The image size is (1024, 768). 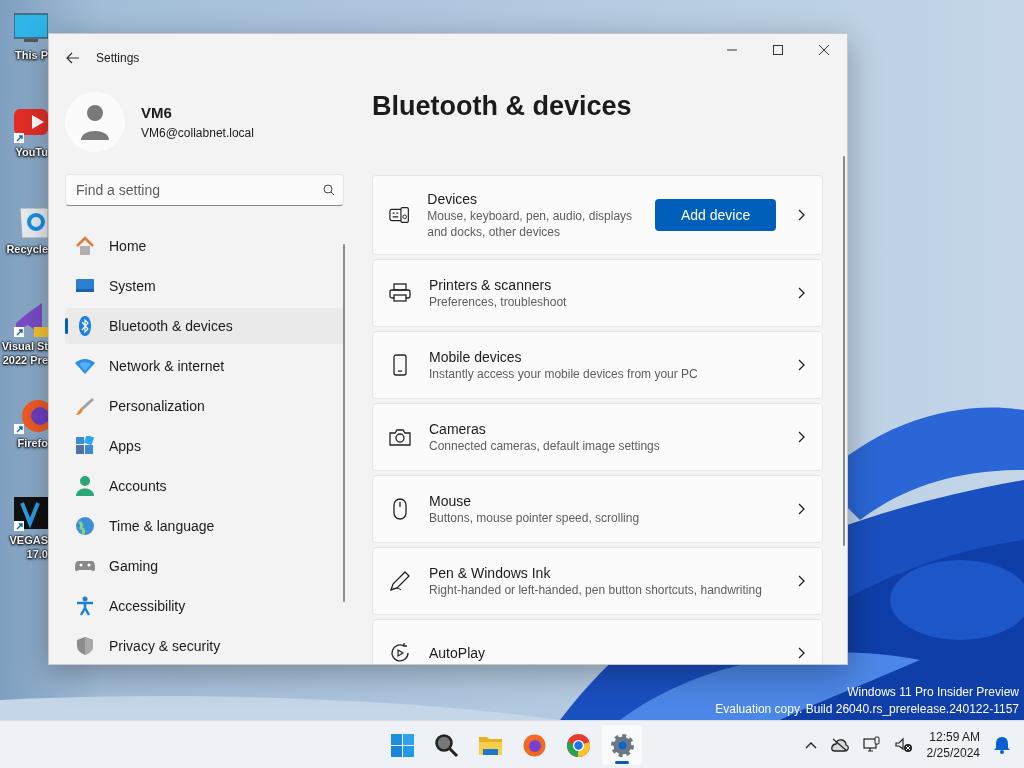 I want to click on close-icon, so click(x=824, y=50).